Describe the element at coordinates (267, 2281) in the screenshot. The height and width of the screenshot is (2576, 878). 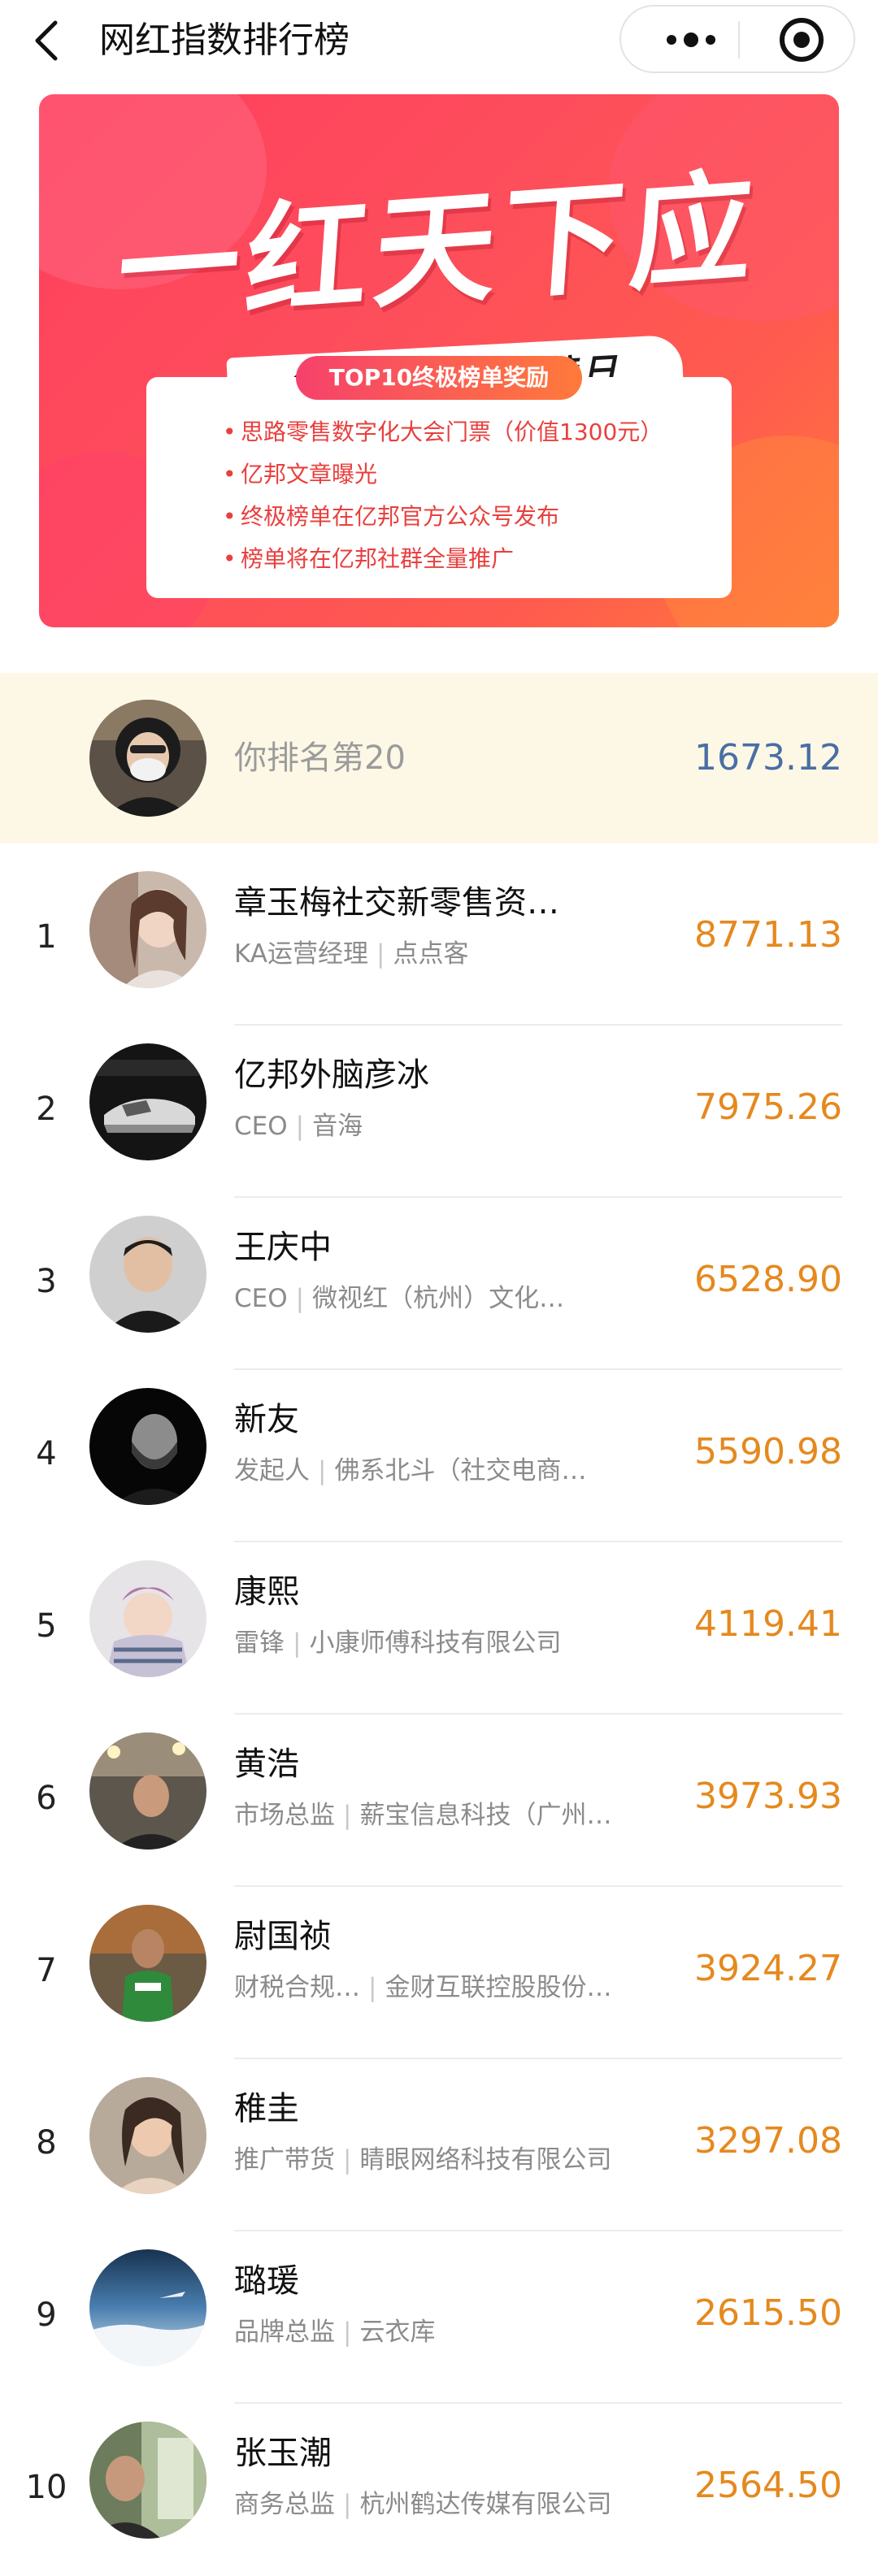
I see `user-name: 璐瑗` at that location.